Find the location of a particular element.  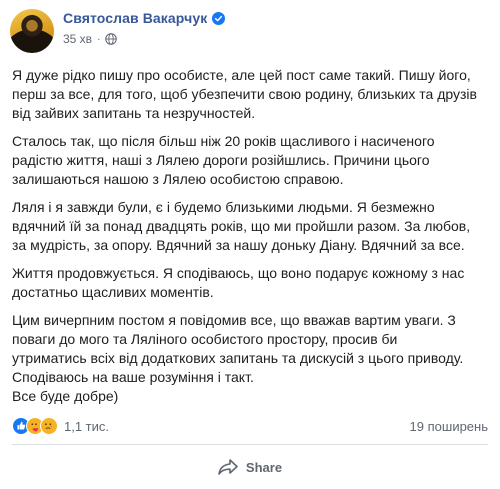

post-time: 35 хв is located at coordinates (77, 39).